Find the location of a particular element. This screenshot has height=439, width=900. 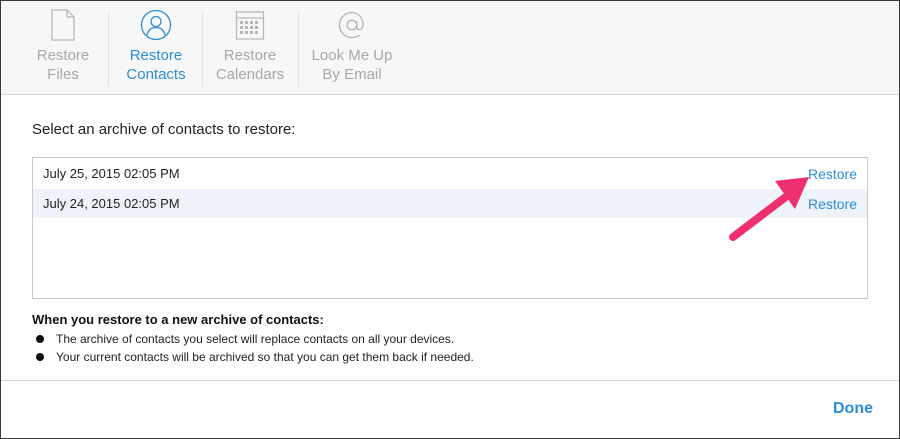

tab-label: Restore Calendars is located at coordinates (250, 65).